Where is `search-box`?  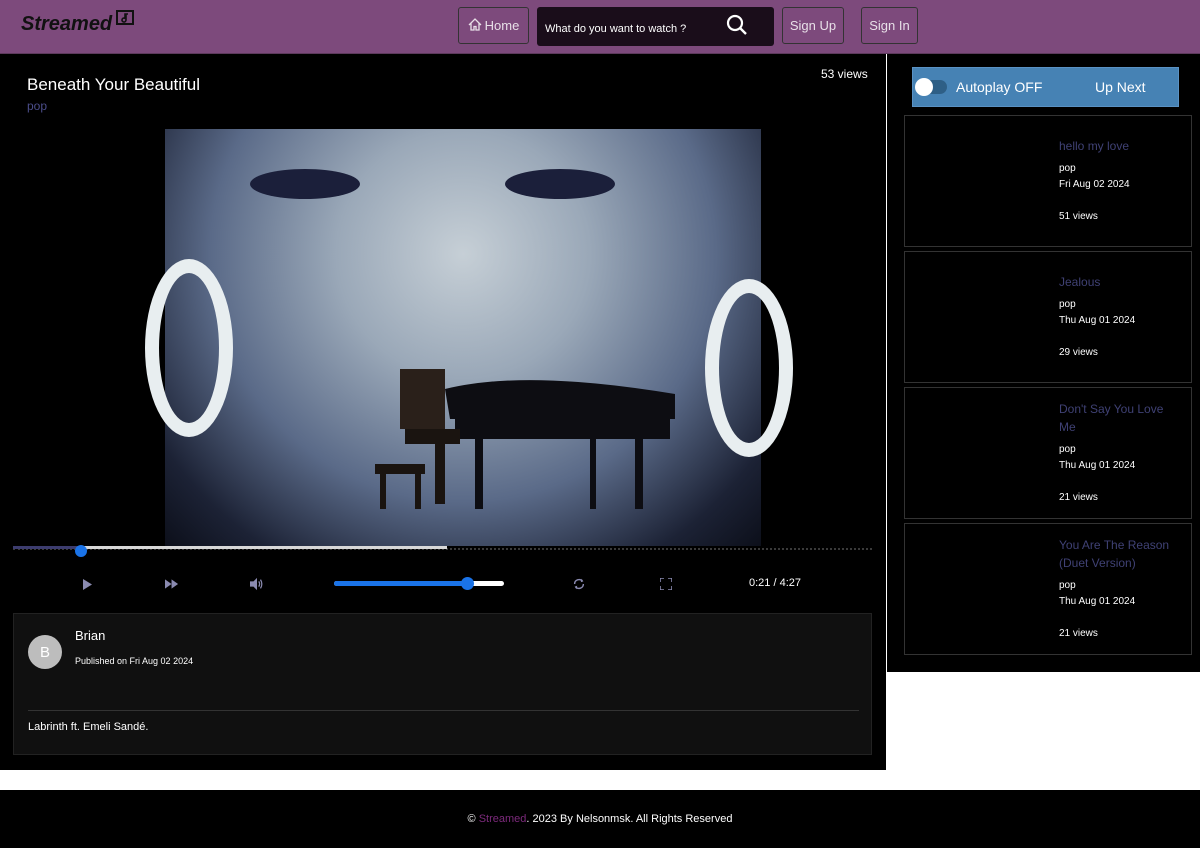 search-box is located at coordinates (655, 26).